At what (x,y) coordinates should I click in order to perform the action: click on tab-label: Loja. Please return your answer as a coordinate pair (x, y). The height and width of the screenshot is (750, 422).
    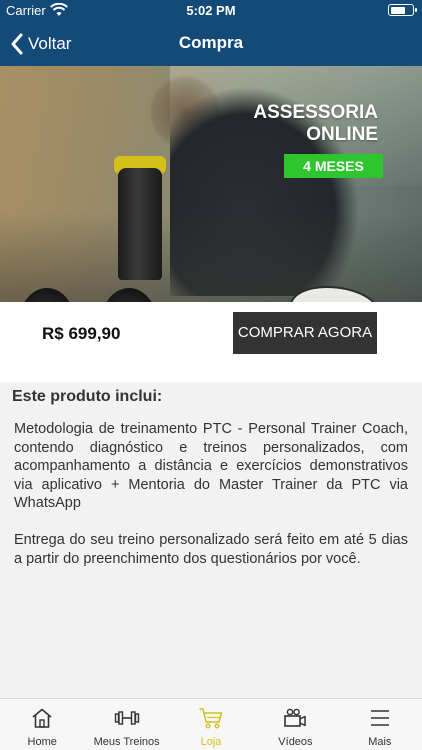
    Looking at the image, I should click on (211, 742).